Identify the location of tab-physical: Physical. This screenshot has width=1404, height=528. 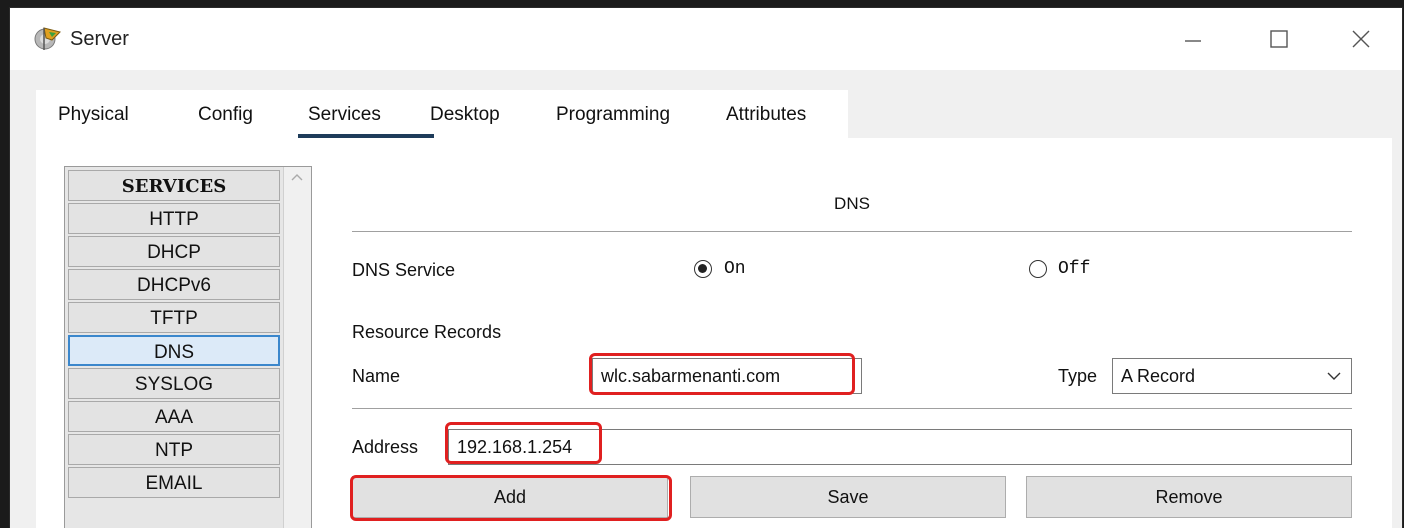
(93, 114).